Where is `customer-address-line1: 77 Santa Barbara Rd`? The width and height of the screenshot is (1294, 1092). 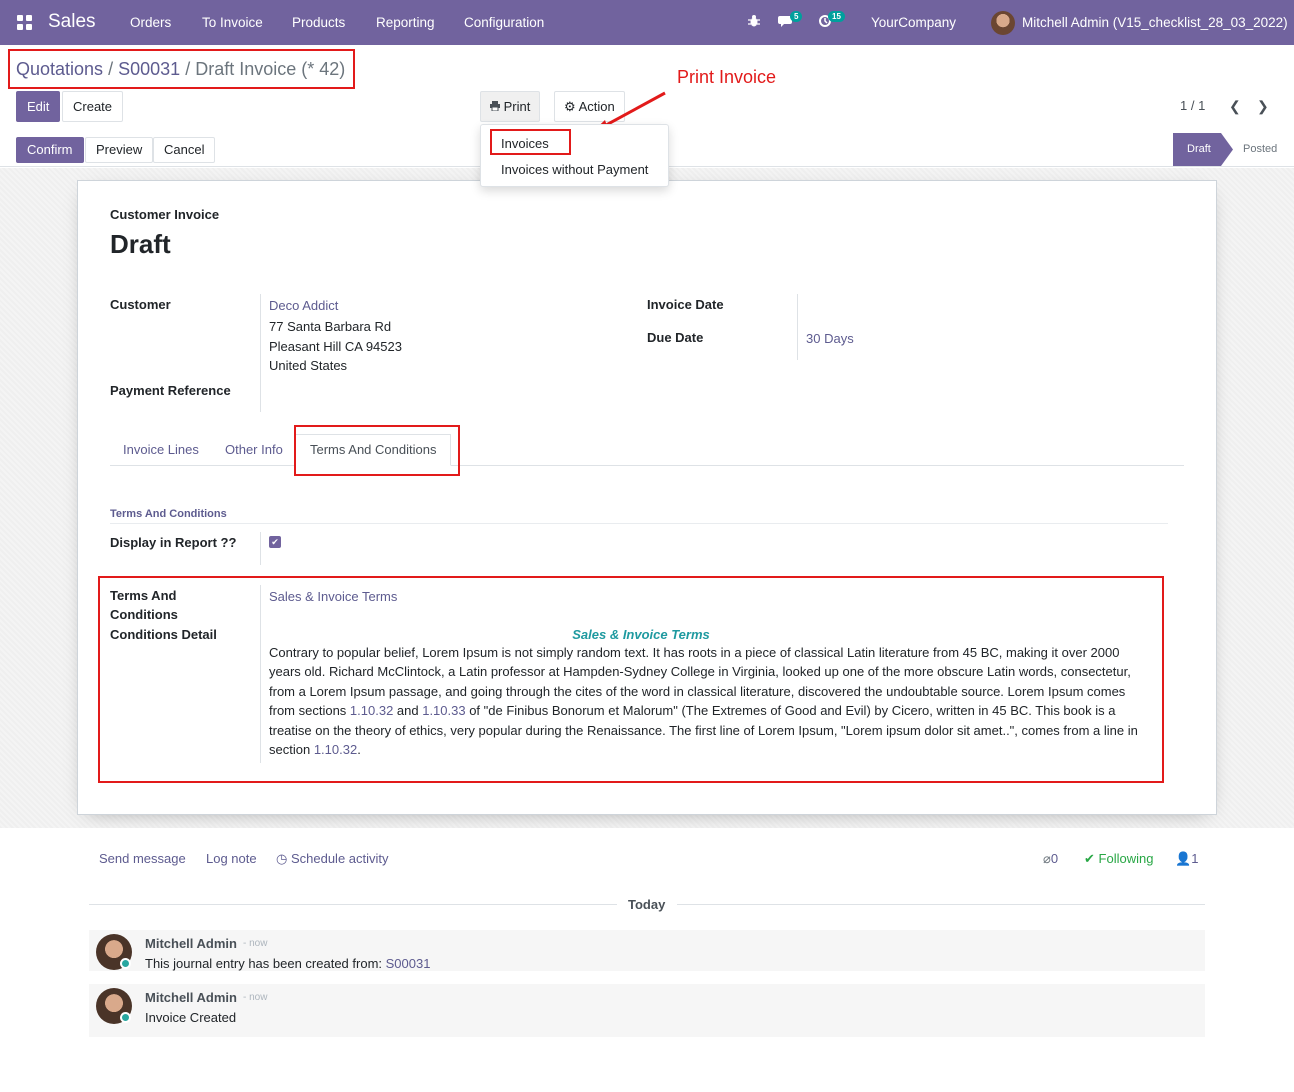
customer-address-line1: 77 Santa Barbara Rd is located at coordinates (330, 326).